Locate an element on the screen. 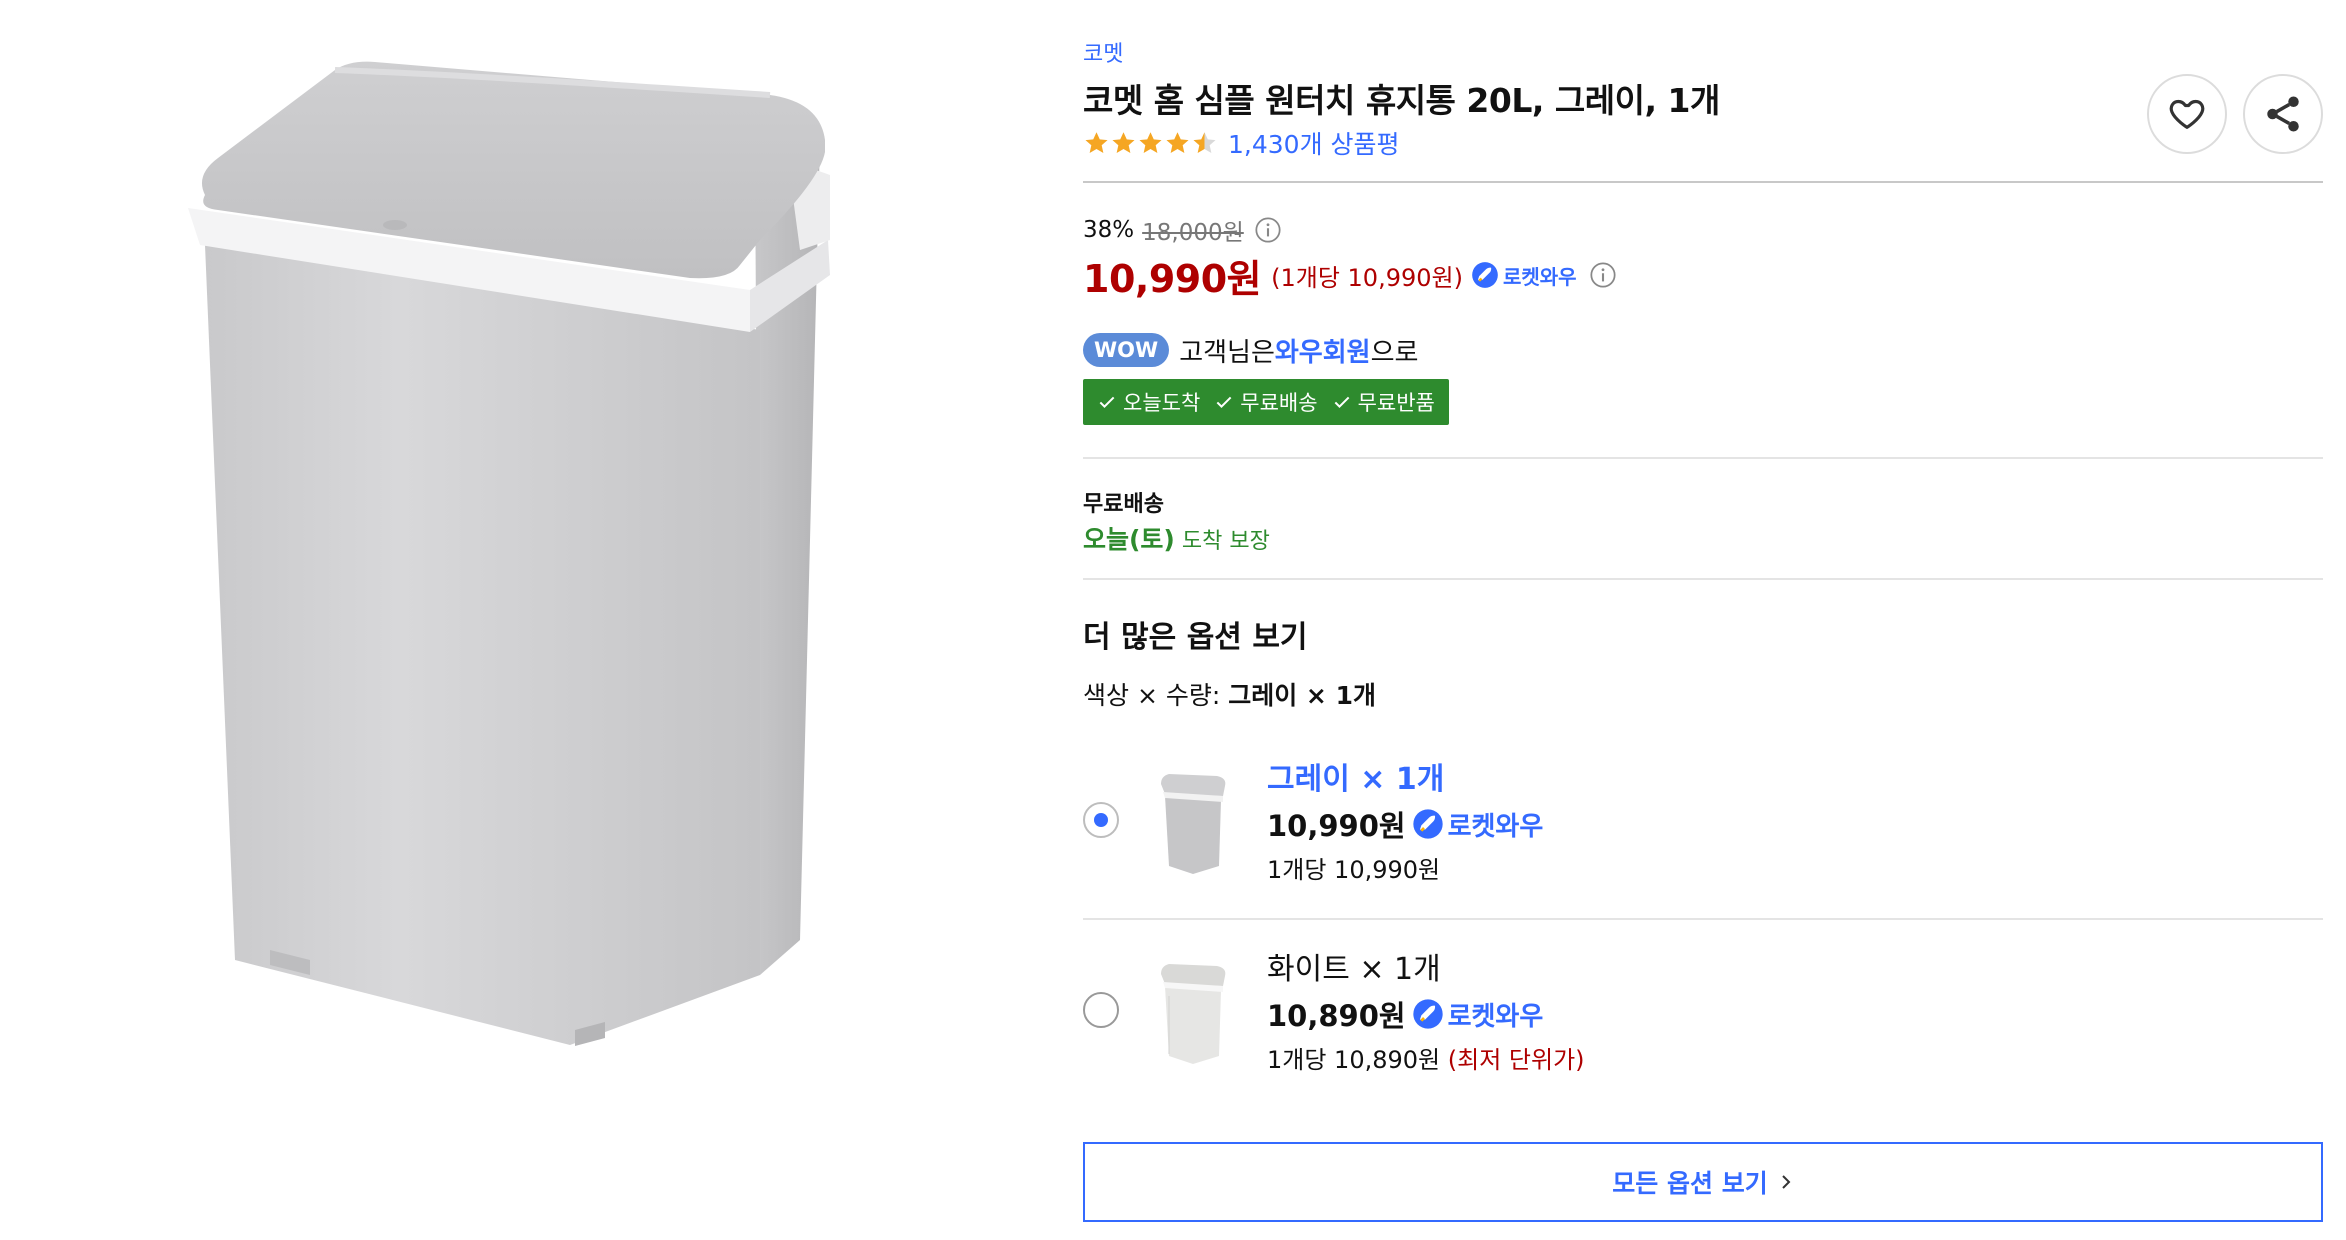 The height and width of the screenshot is (1240, 2346). wow-member-row: WOW 고객님은 와우회원 으로 is located at coordinates (1250, 350).